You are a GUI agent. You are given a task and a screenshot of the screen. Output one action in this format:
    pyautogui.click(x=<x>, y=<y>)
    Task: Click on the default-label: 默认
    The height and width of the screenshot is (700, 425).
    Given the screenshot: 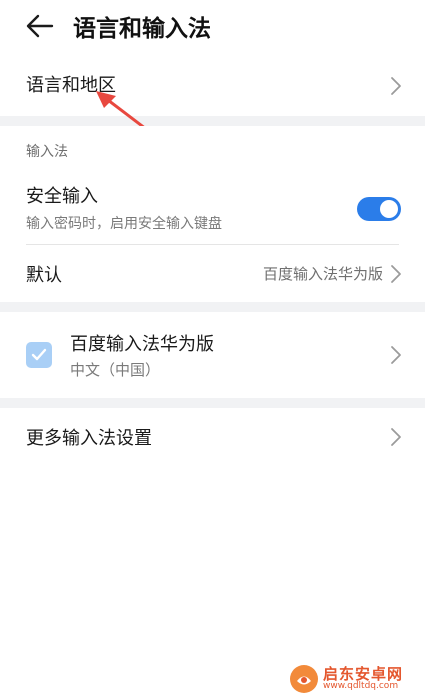 What is the action you would take?
    pyautogui.click(x=44, y=275)
    